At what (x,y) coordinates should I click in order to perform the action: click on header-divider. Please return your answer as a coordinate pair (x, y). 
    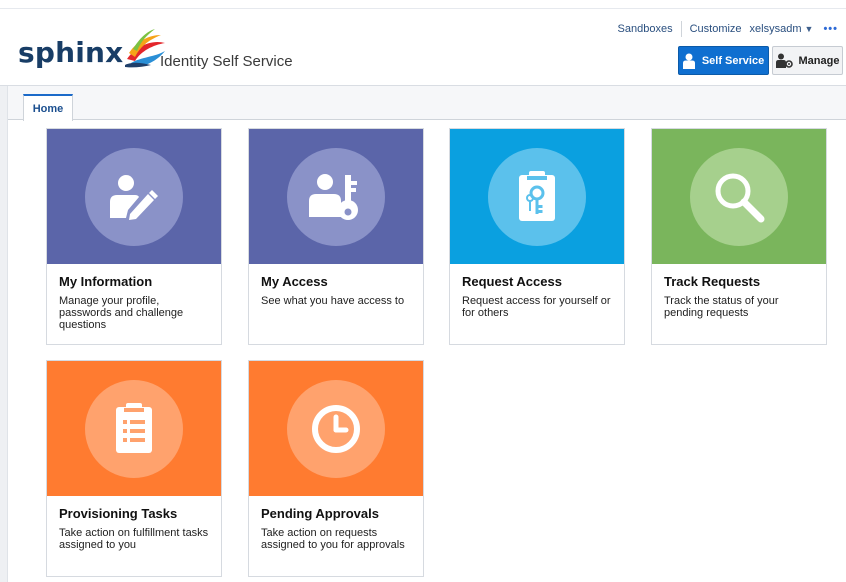
    Looking at the image, I should click on (423, 8).